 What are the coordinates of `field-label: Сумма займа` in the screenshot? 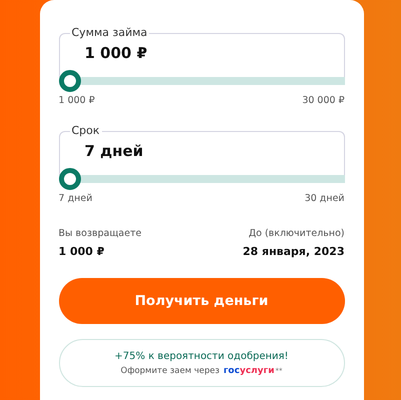 It's located at (109, 33).